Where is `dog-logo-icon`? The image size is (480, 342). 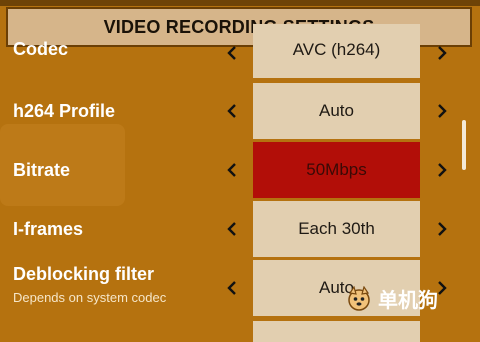
dog-logo-icon is located at coordinates (359, 298).